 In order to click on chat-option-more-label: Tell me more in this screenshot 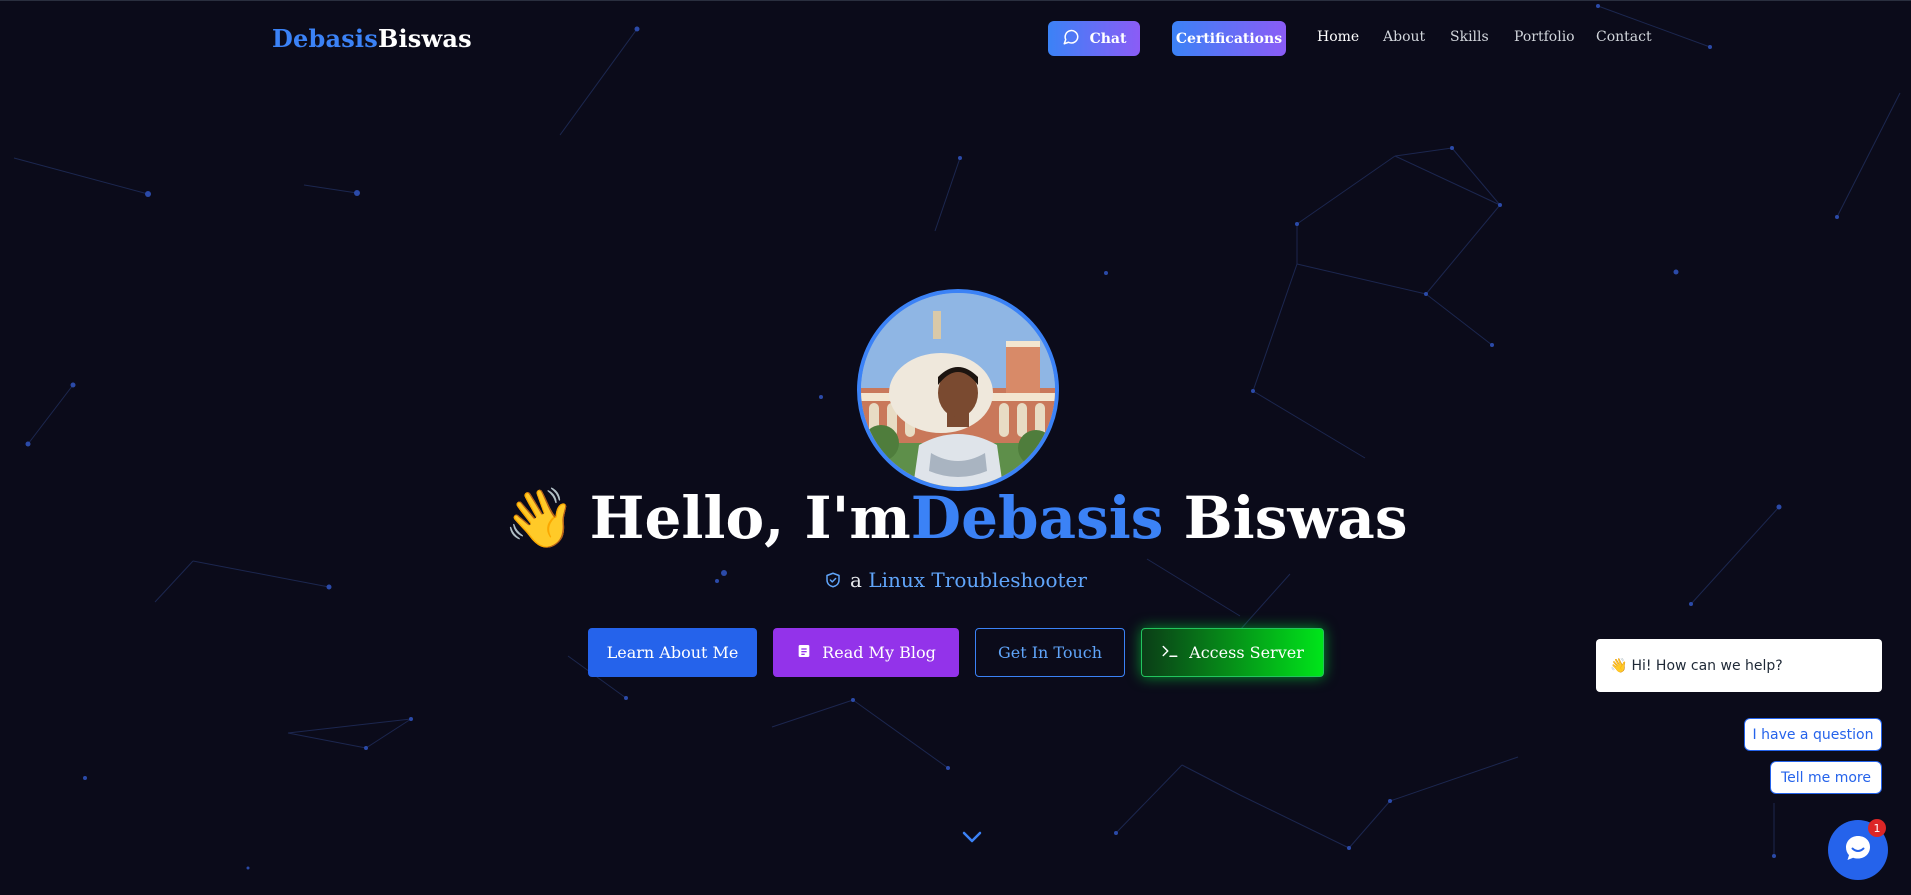, I will do `click(1826, 777)`.